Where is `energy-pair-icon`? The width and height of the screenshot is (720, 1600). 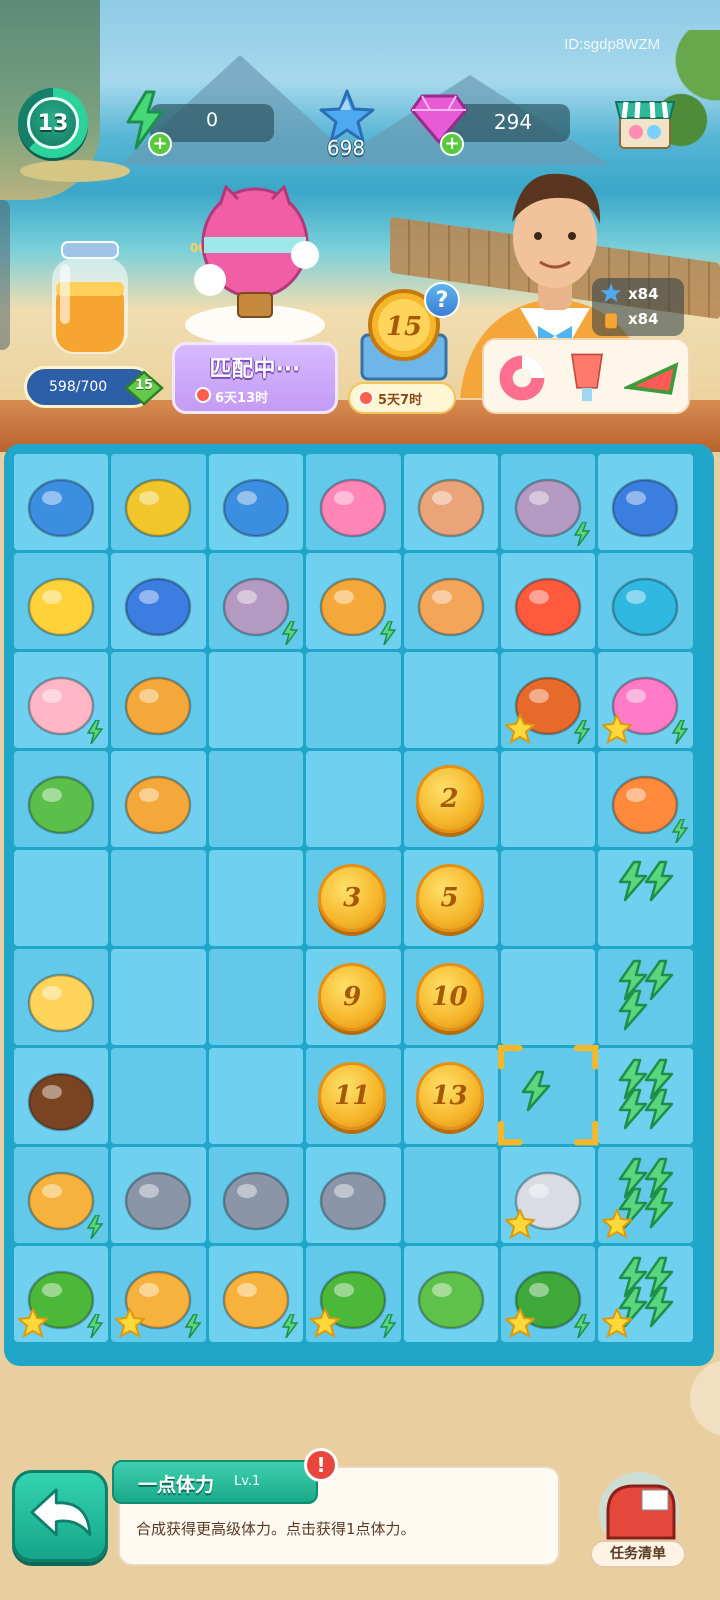 energy-pair-icon is located at coordinates (645, 898).